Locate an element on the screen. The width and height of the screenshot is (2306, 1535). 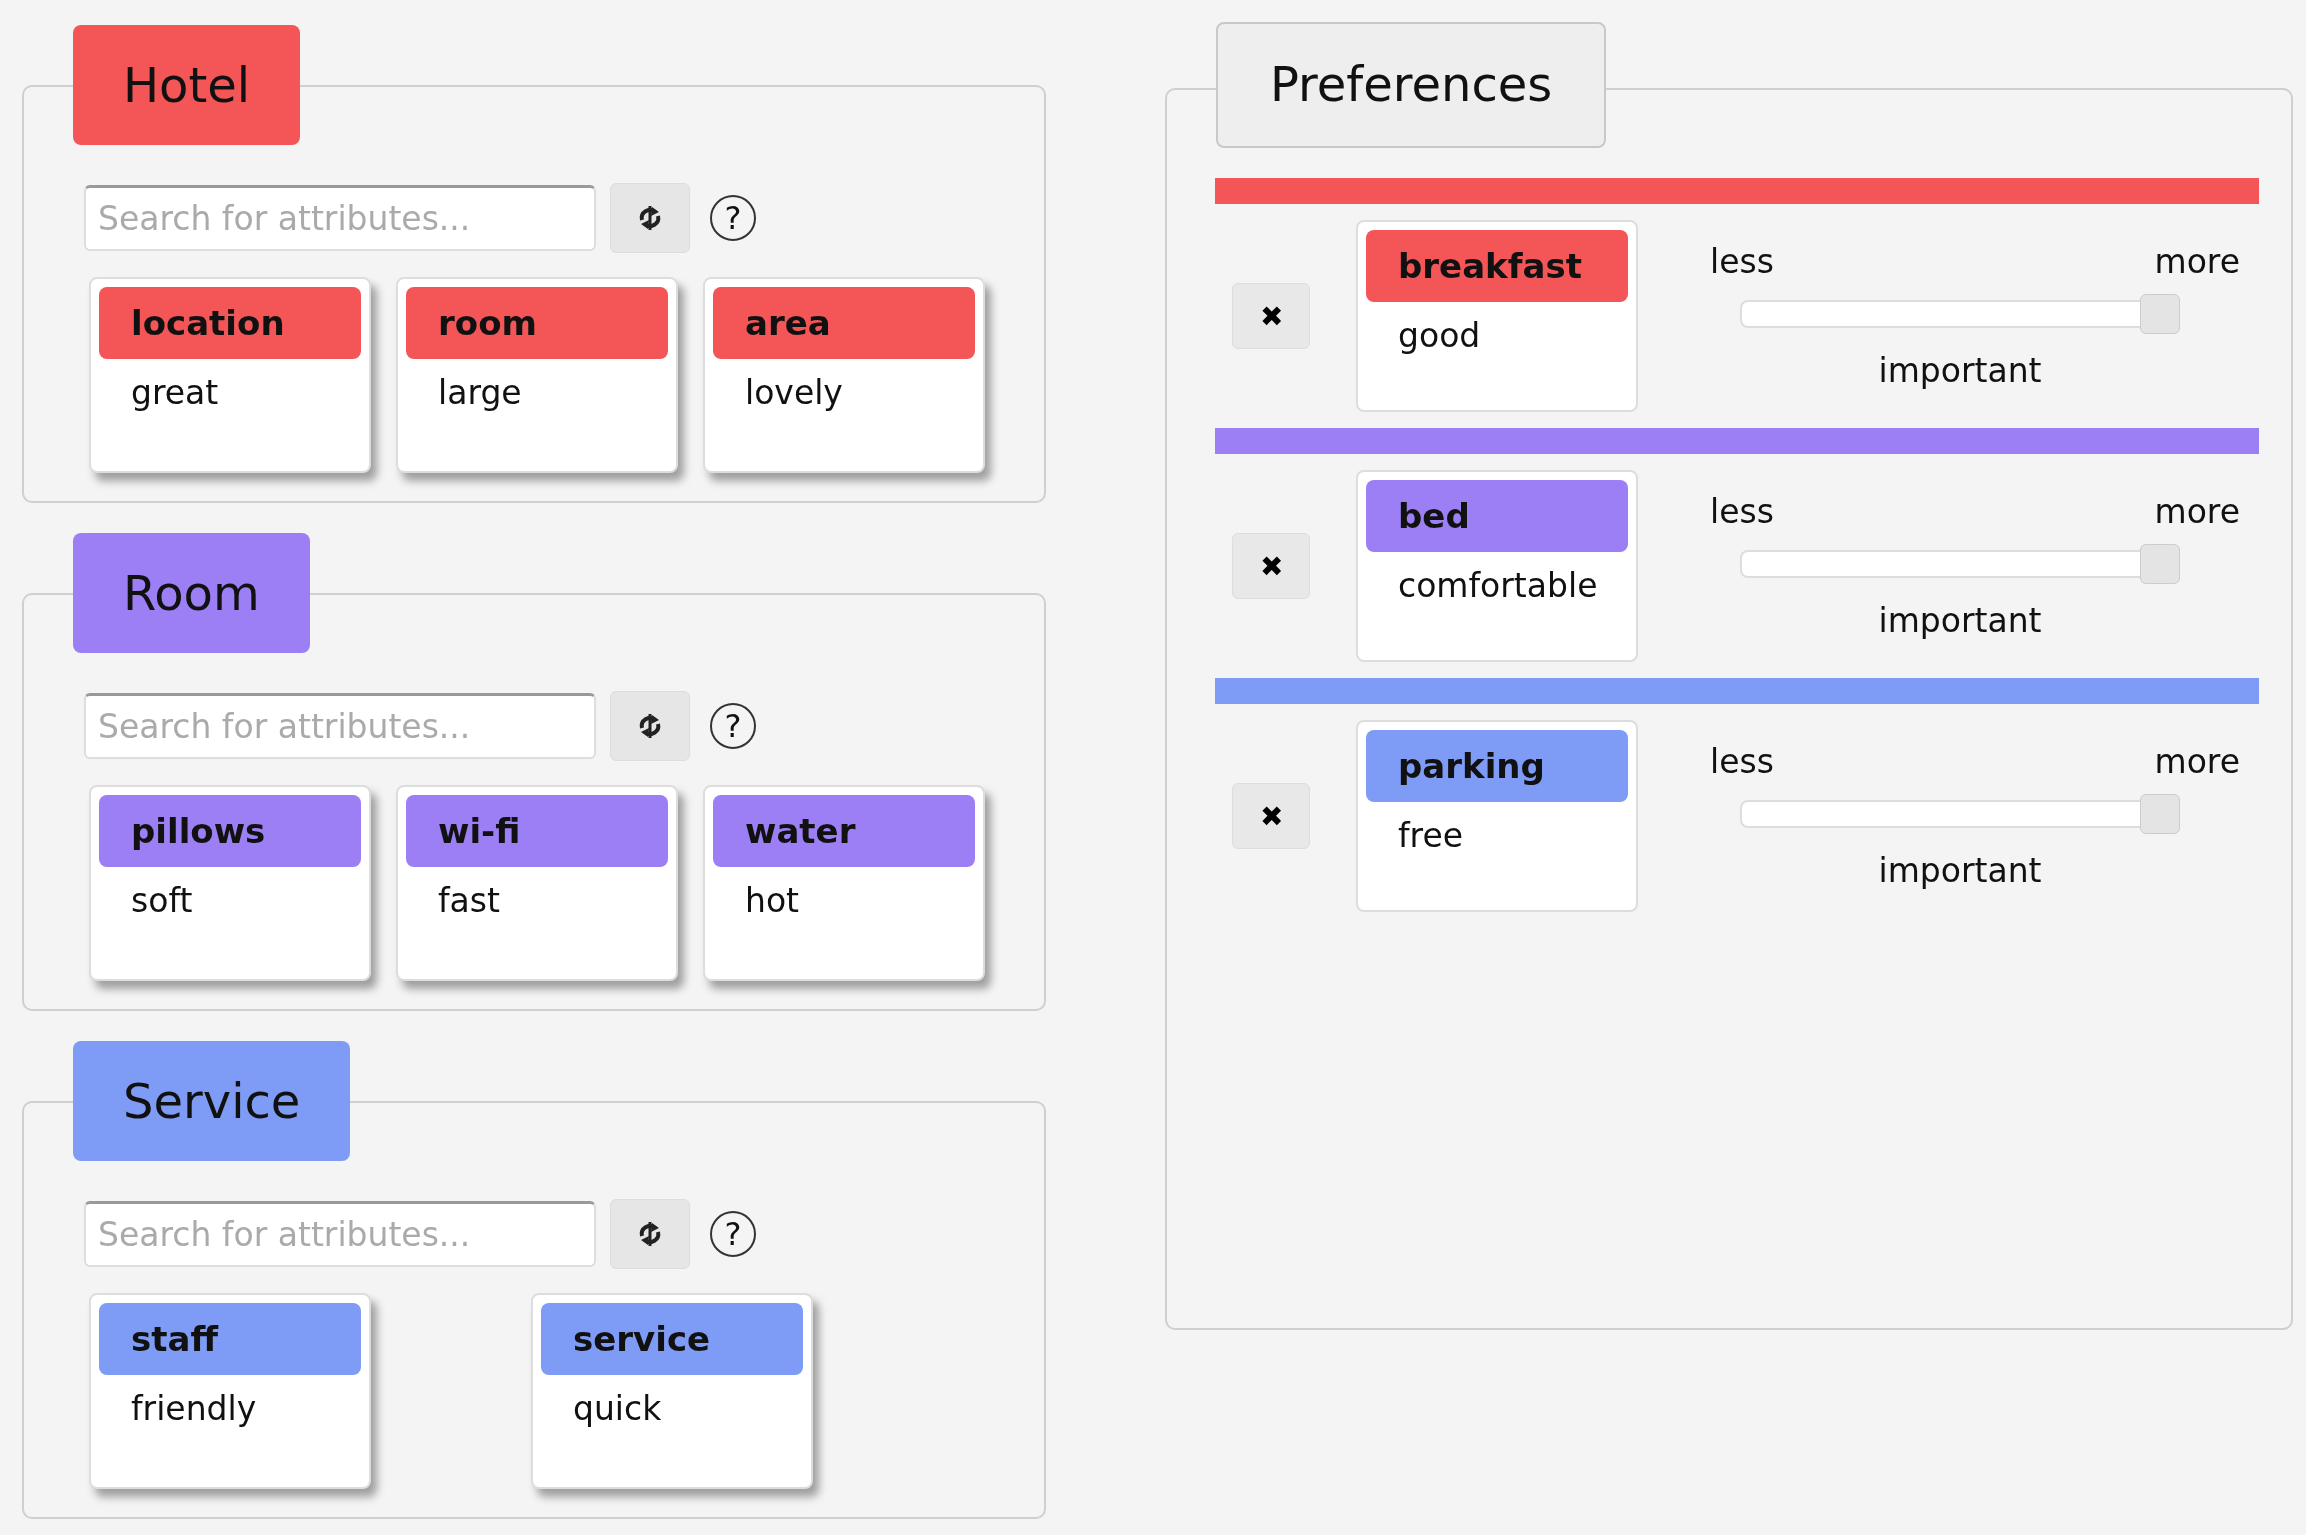
attribute-name: parking is located at coordinates (1497, 766).